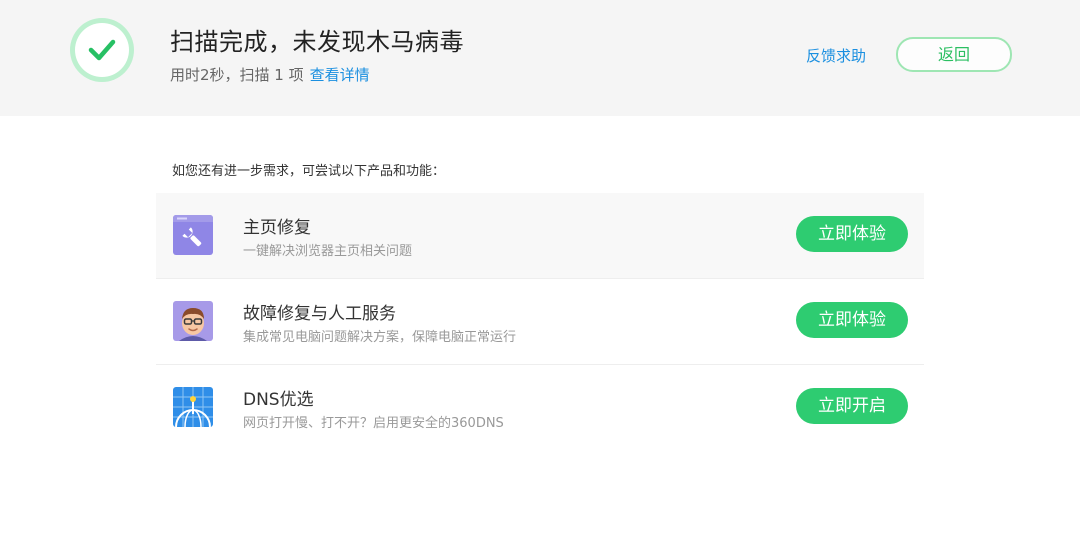 This screenshot has width=1080, height=541. I want to click on product-name: 主页修复, so click(277, 228).